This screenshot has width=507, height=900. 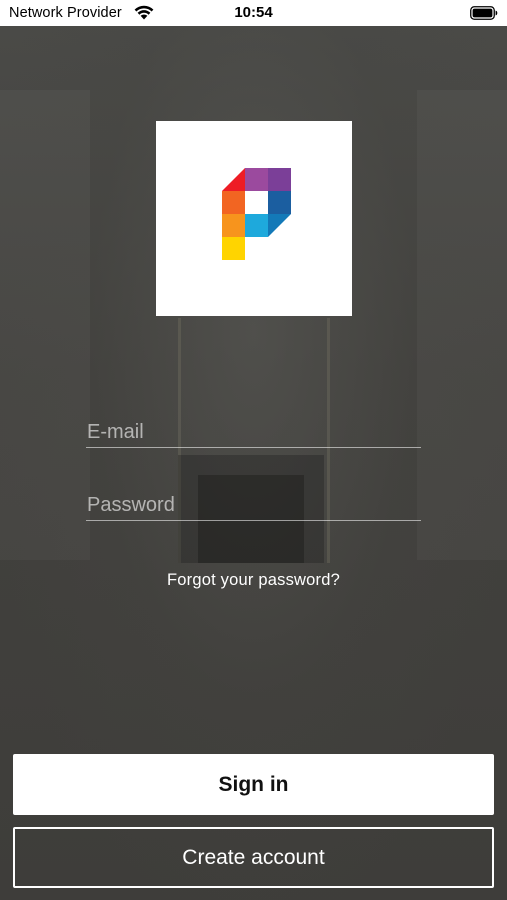 What do you see at coordinates (256, 214) in the screenshot?
I see `p-logo-icon` at bounding box center [256, 214].